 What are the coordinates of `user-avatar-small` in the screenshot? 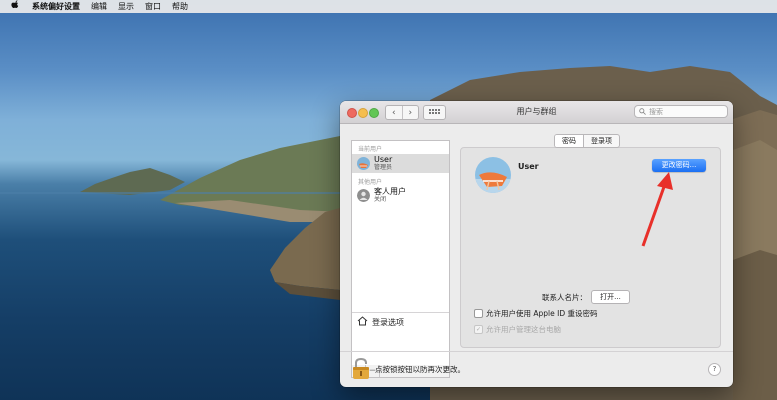 It's located at (363, 163).